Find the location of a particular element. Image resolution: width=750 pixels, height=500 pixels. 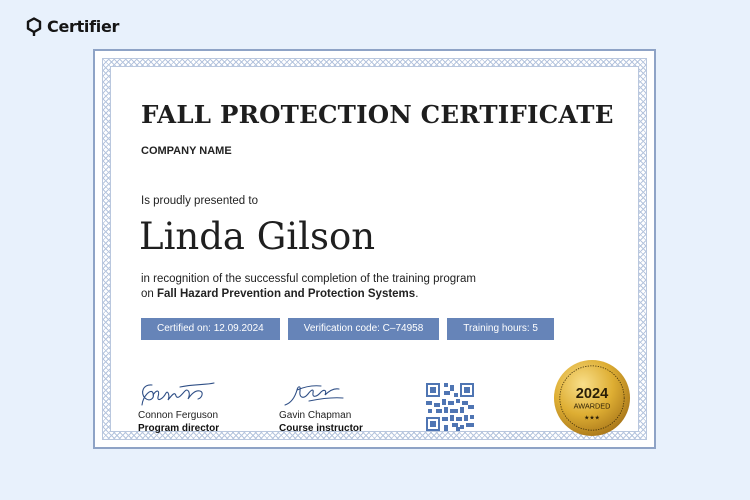

verification-code-badge: Verification code: C–74958 is located at coordinates (363, 329).